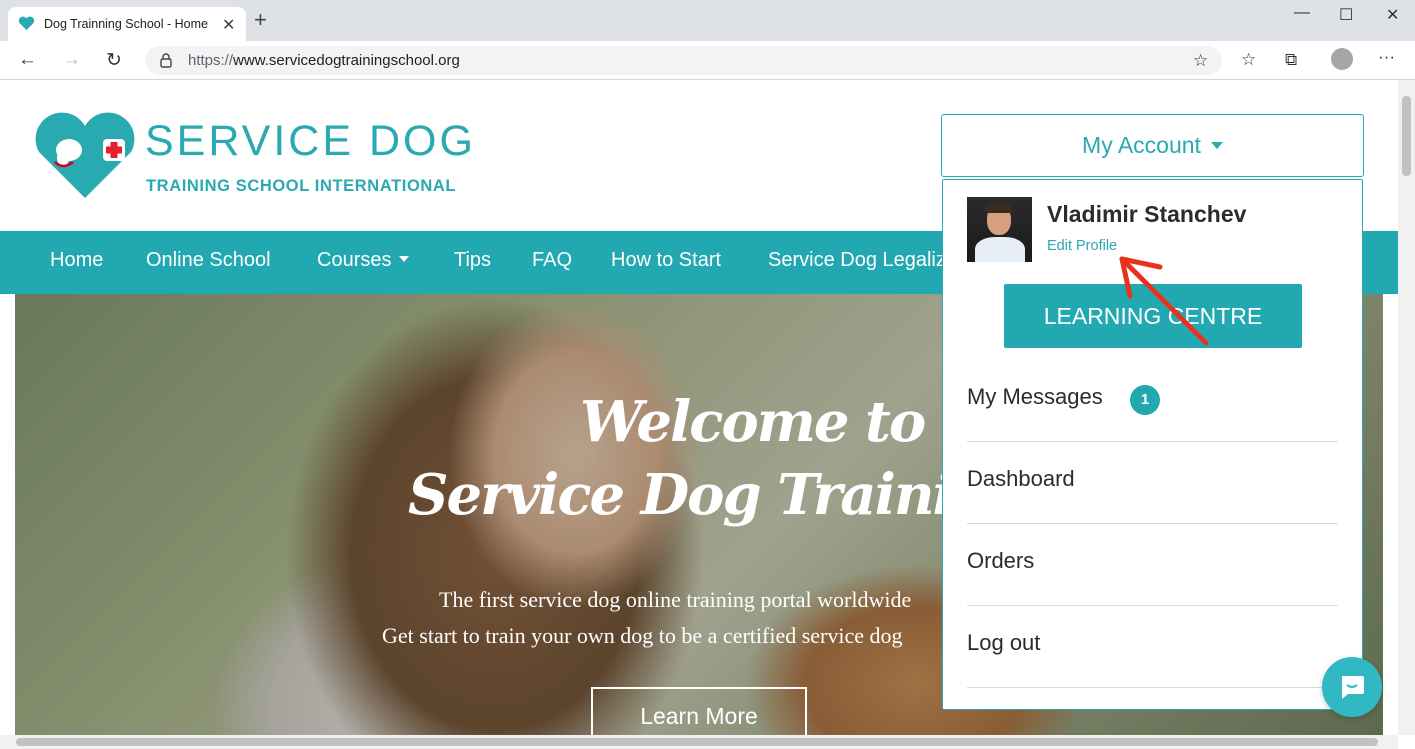 This screenshot has height=749, width=1415. I want to click on tab-title: Dog Trainning School - Home, so click(126, 24).